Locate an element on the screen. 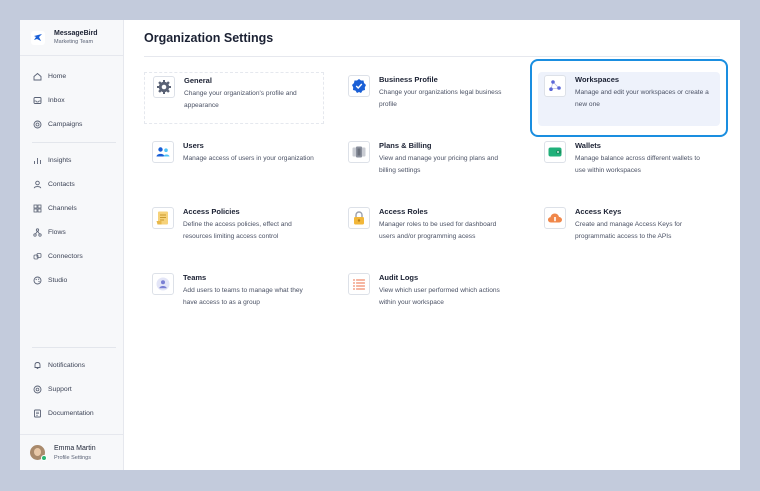  sidebar-item-studio: Studio is located at coordinates (72, 280).